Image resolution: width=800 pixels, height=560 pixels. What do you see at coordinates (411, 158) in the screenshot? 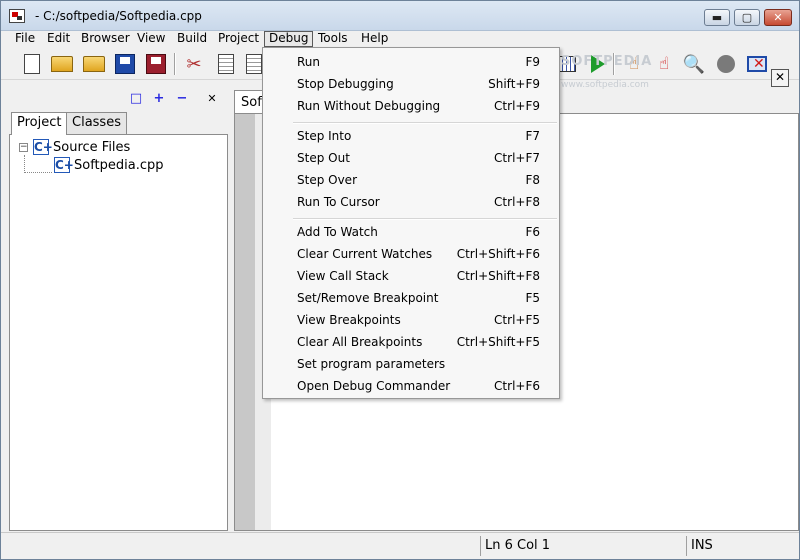
I see `menu-item-step-out: Step Out Ctrl+F7` at bounding box center [411, 158].